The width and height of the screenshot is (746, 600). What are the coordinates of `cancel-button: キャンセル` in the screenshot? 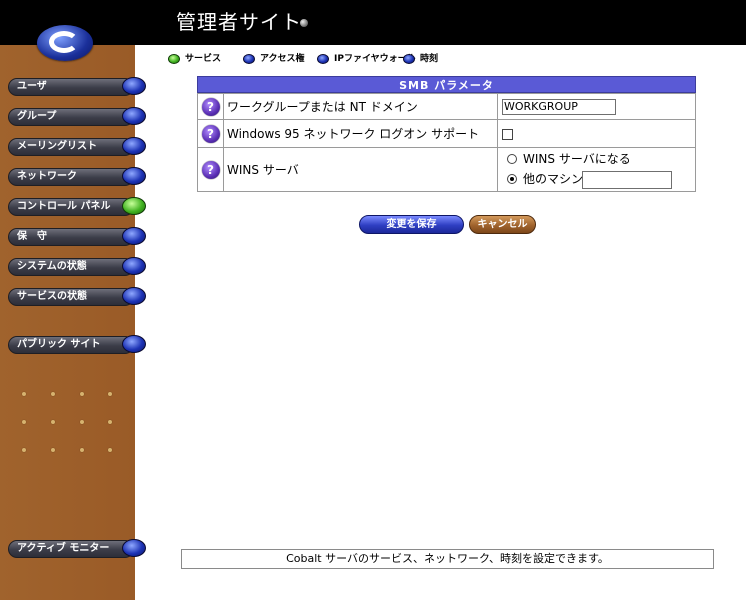 It's located at (502, 224).